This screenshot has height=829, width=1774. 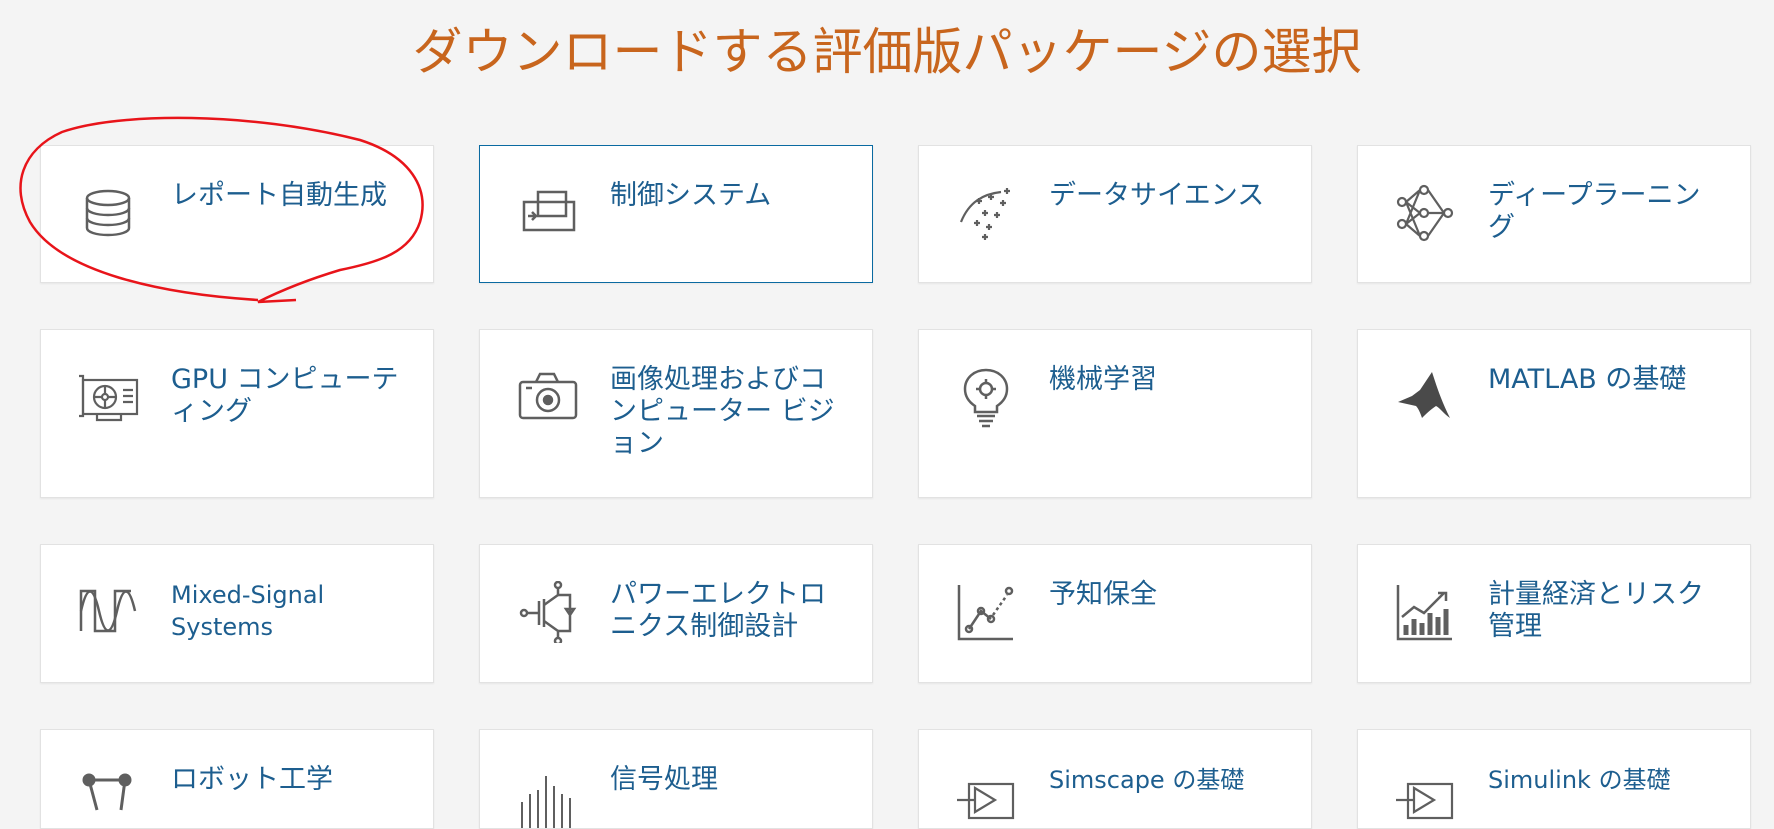 I want to click on card-signal-processing: 信号処理, so click(x=676, y=779).